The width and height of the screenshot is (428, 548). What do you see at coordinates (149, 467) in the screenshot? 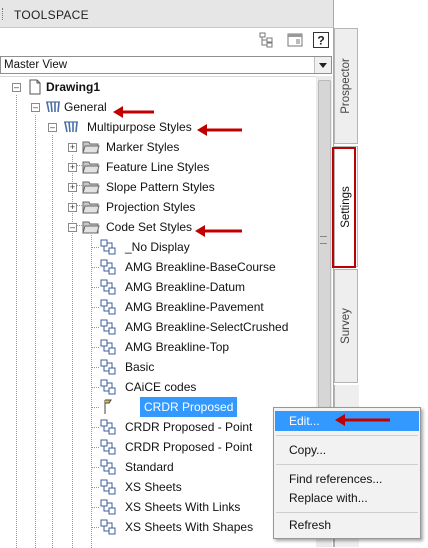
I see `tree-label-style-item: Standard` at bounding box center [149, 467].